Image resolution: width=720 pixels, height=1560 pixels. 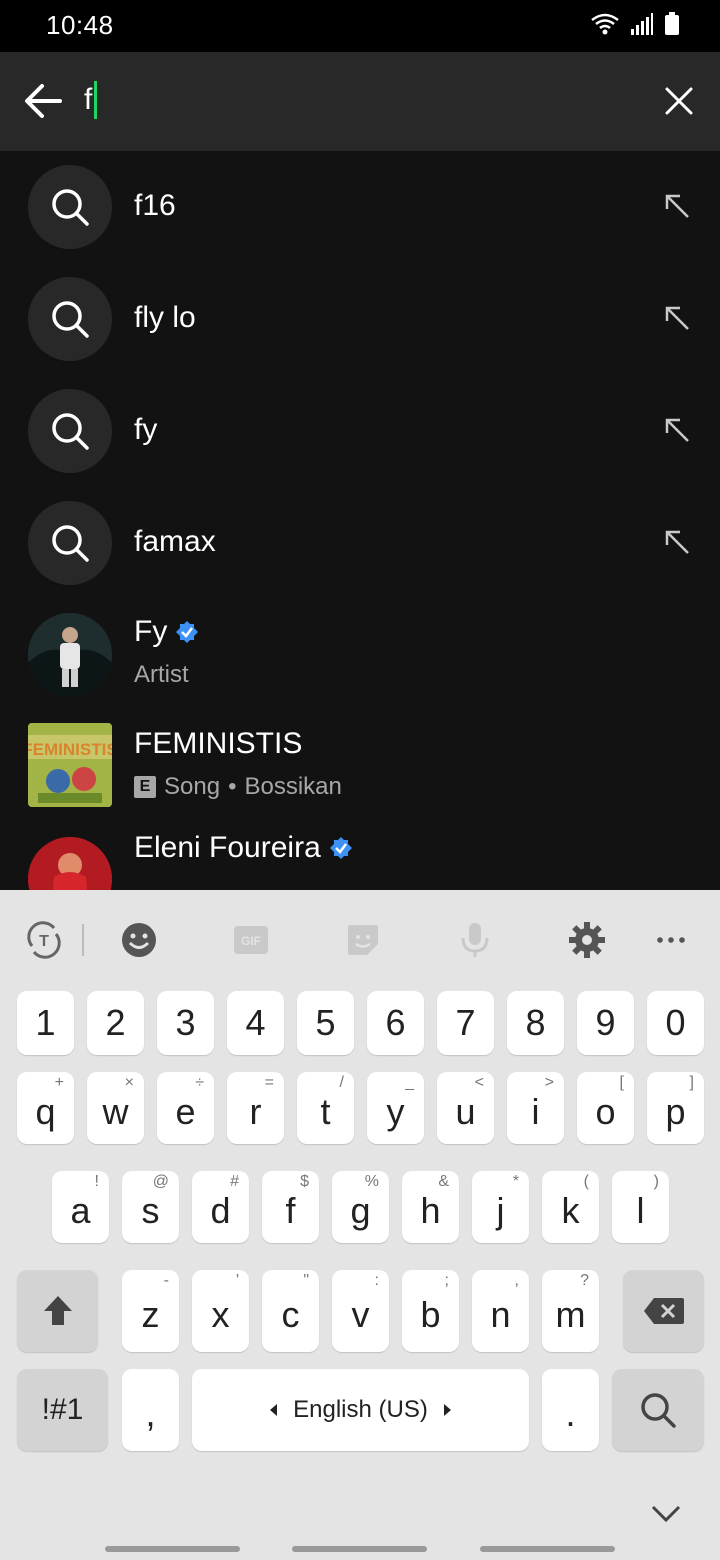 I want to click on key-label: d, so click(x=220, y=1210).